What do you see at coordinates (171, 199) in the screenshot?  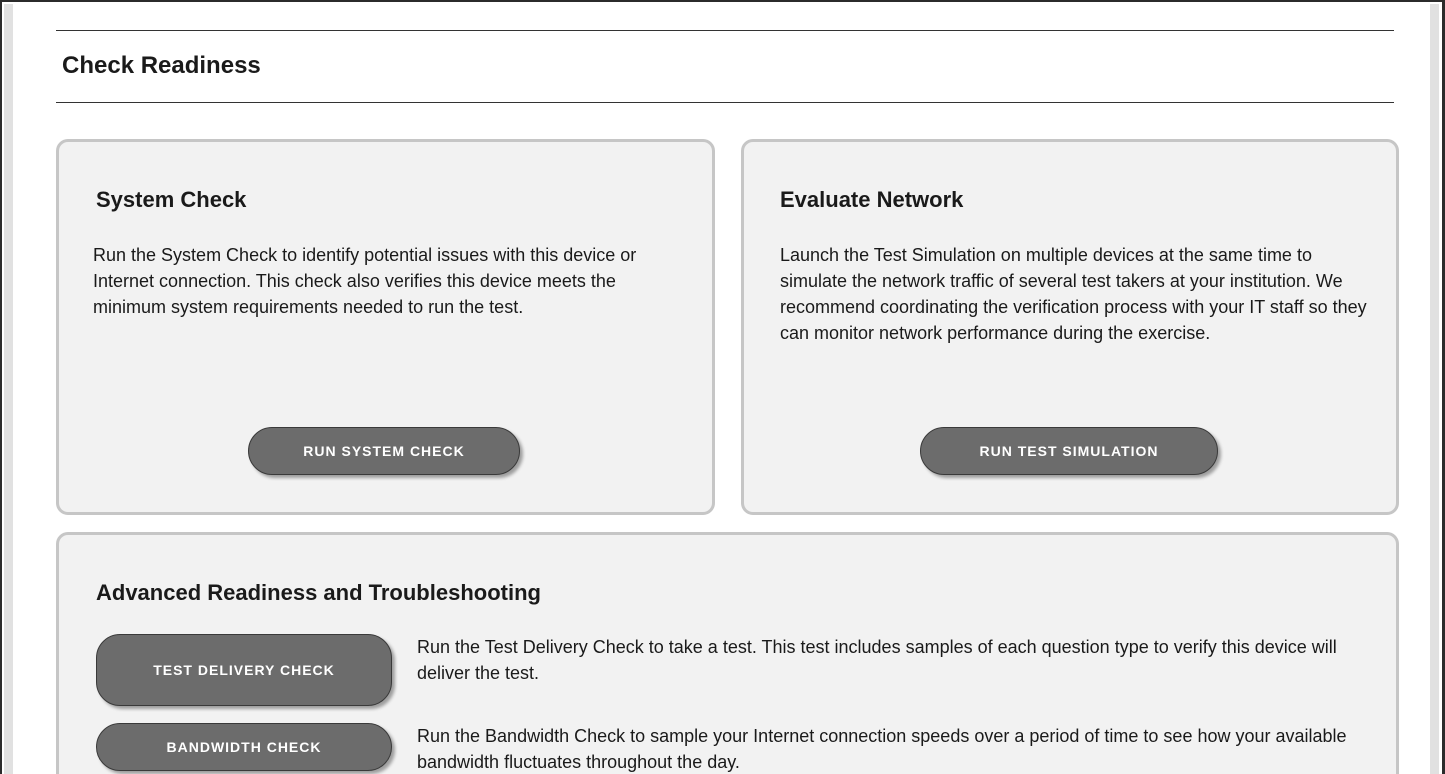 I see `system-check-title: System Check` at bounding box center [171, 199].